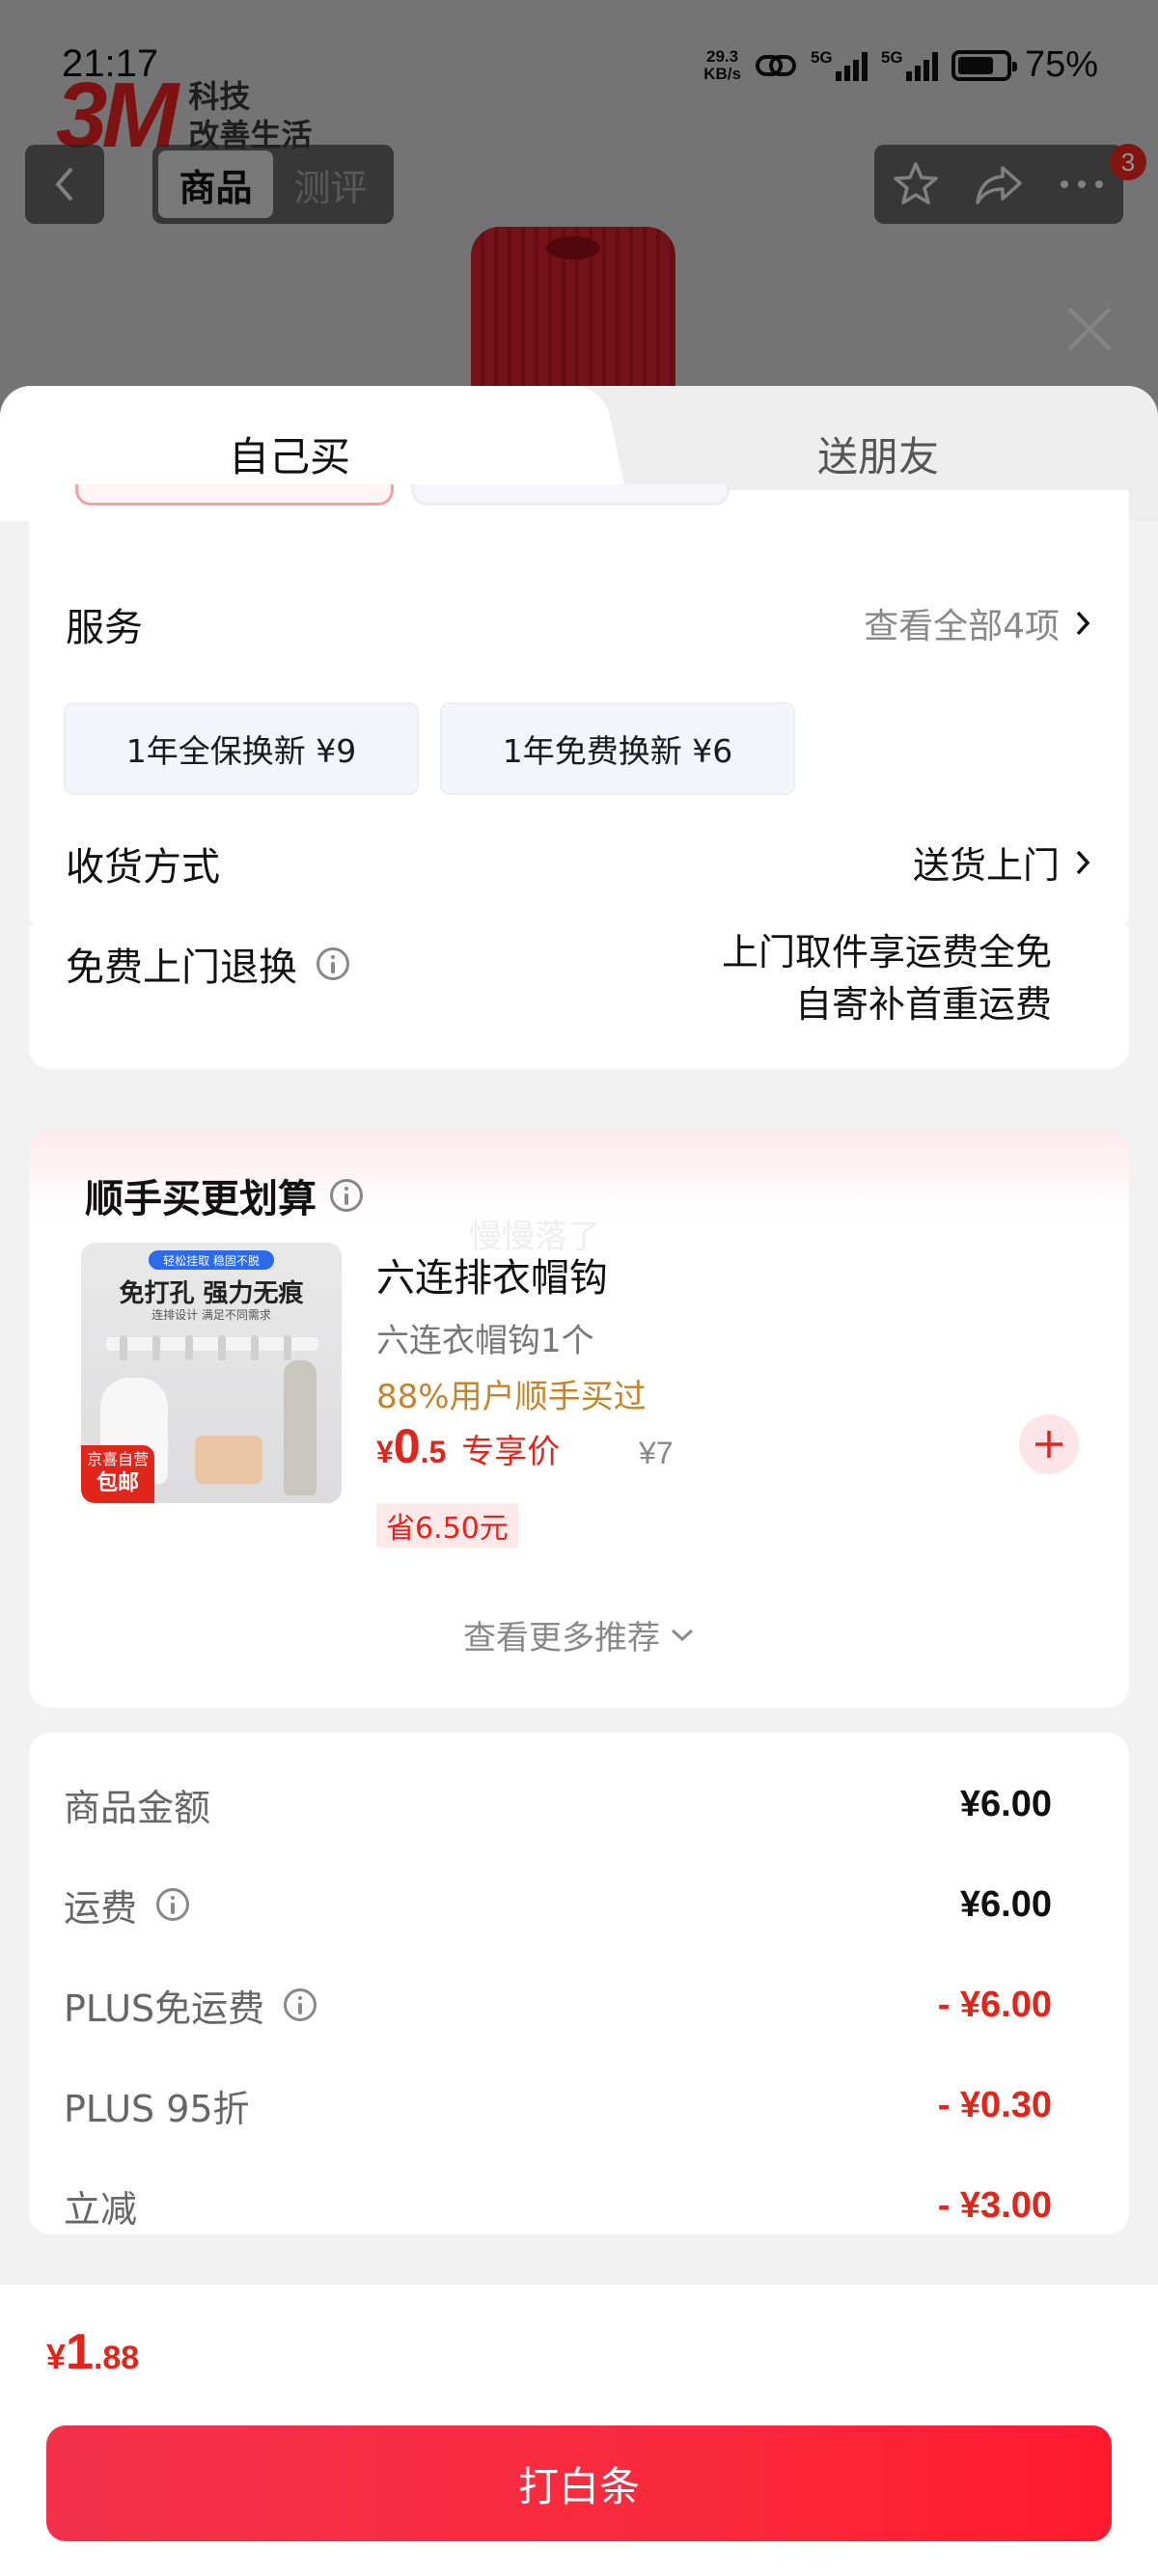 Image resolution: width=1158 pixels, height=2576 pixels. I want to click on free-return-terms: 上门取件享运费全免 自寄补首重运费, so click(886, 979).